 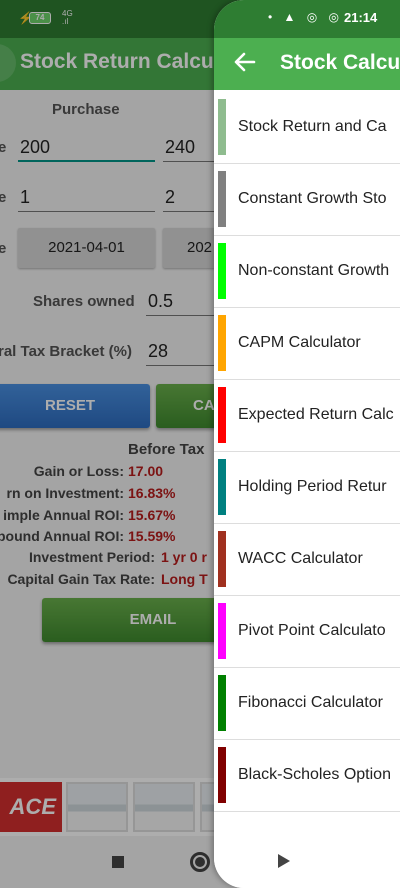 I want to click on drawer-menu-item: CAPM Calculator, so click(x=307, y=344).